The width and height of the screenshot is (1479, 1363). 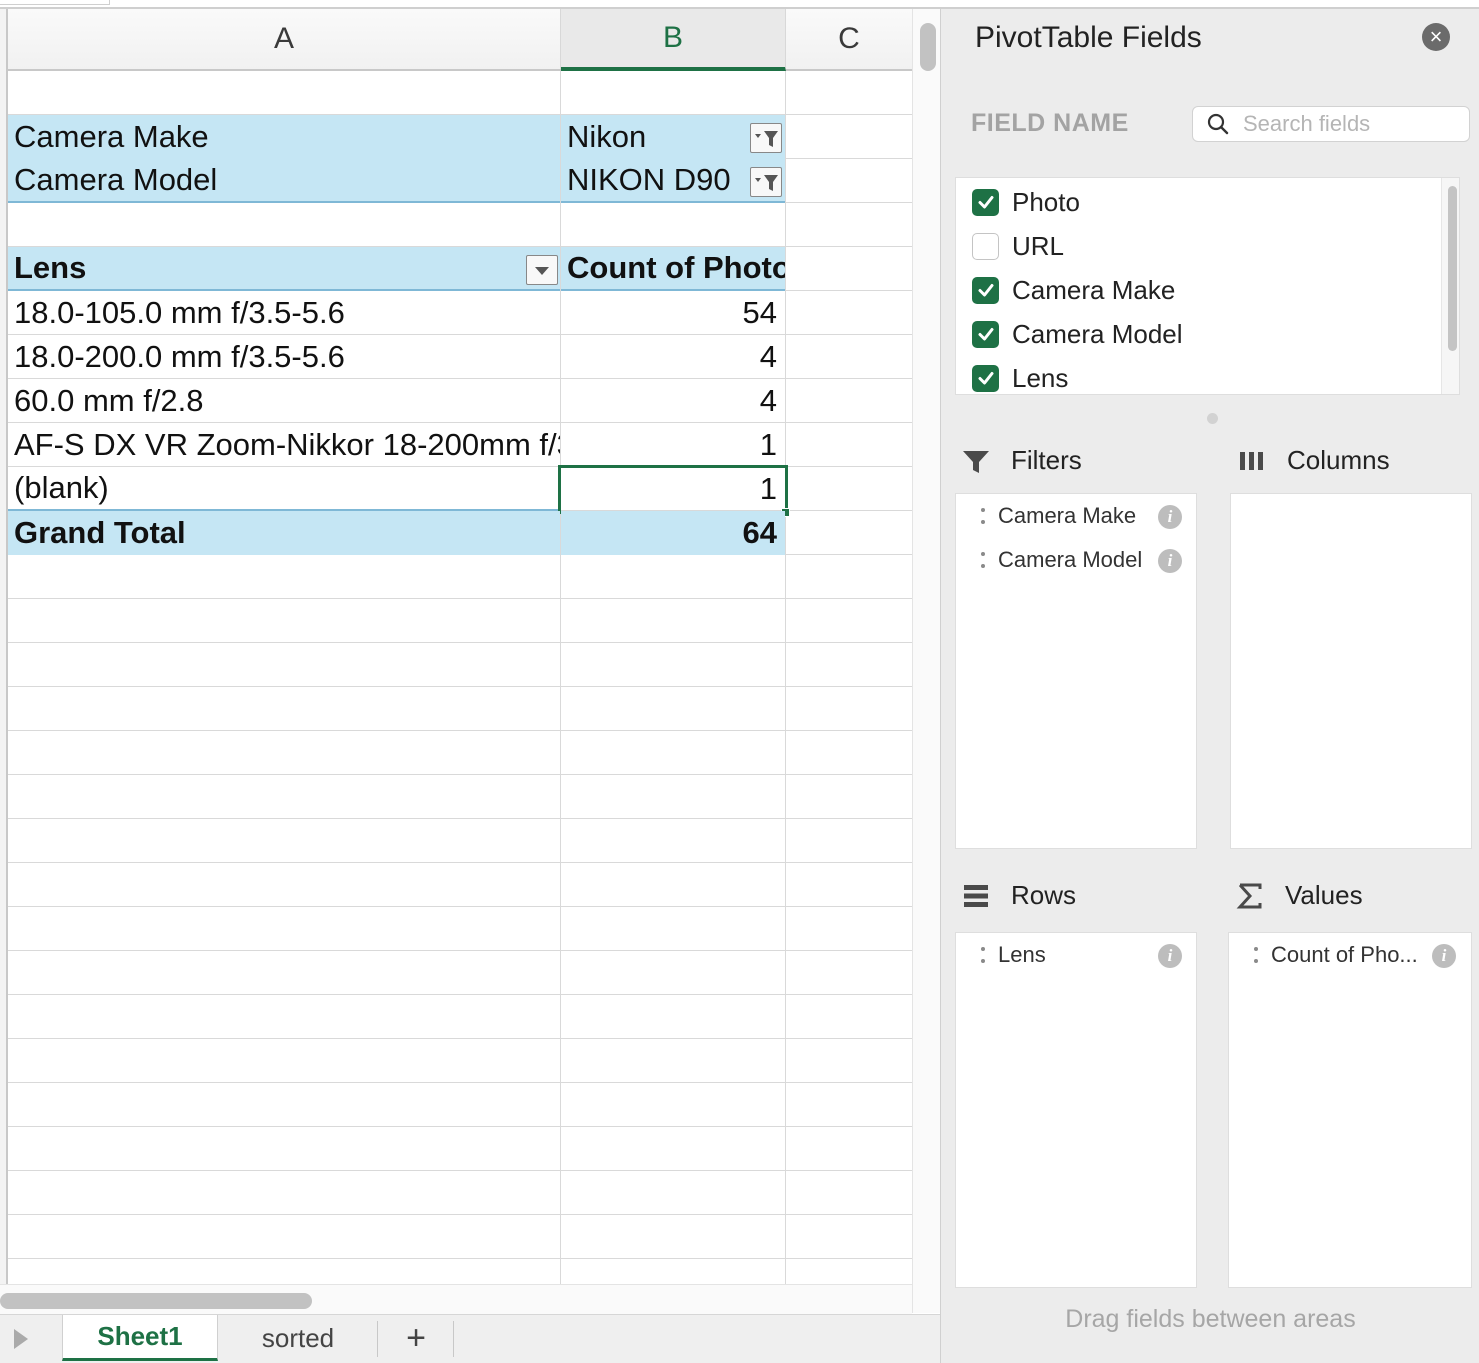 What do you see at coordinates (1250, 896) in the screenshot?
I see `sigma-icon` at bounding box center [1250, 896].